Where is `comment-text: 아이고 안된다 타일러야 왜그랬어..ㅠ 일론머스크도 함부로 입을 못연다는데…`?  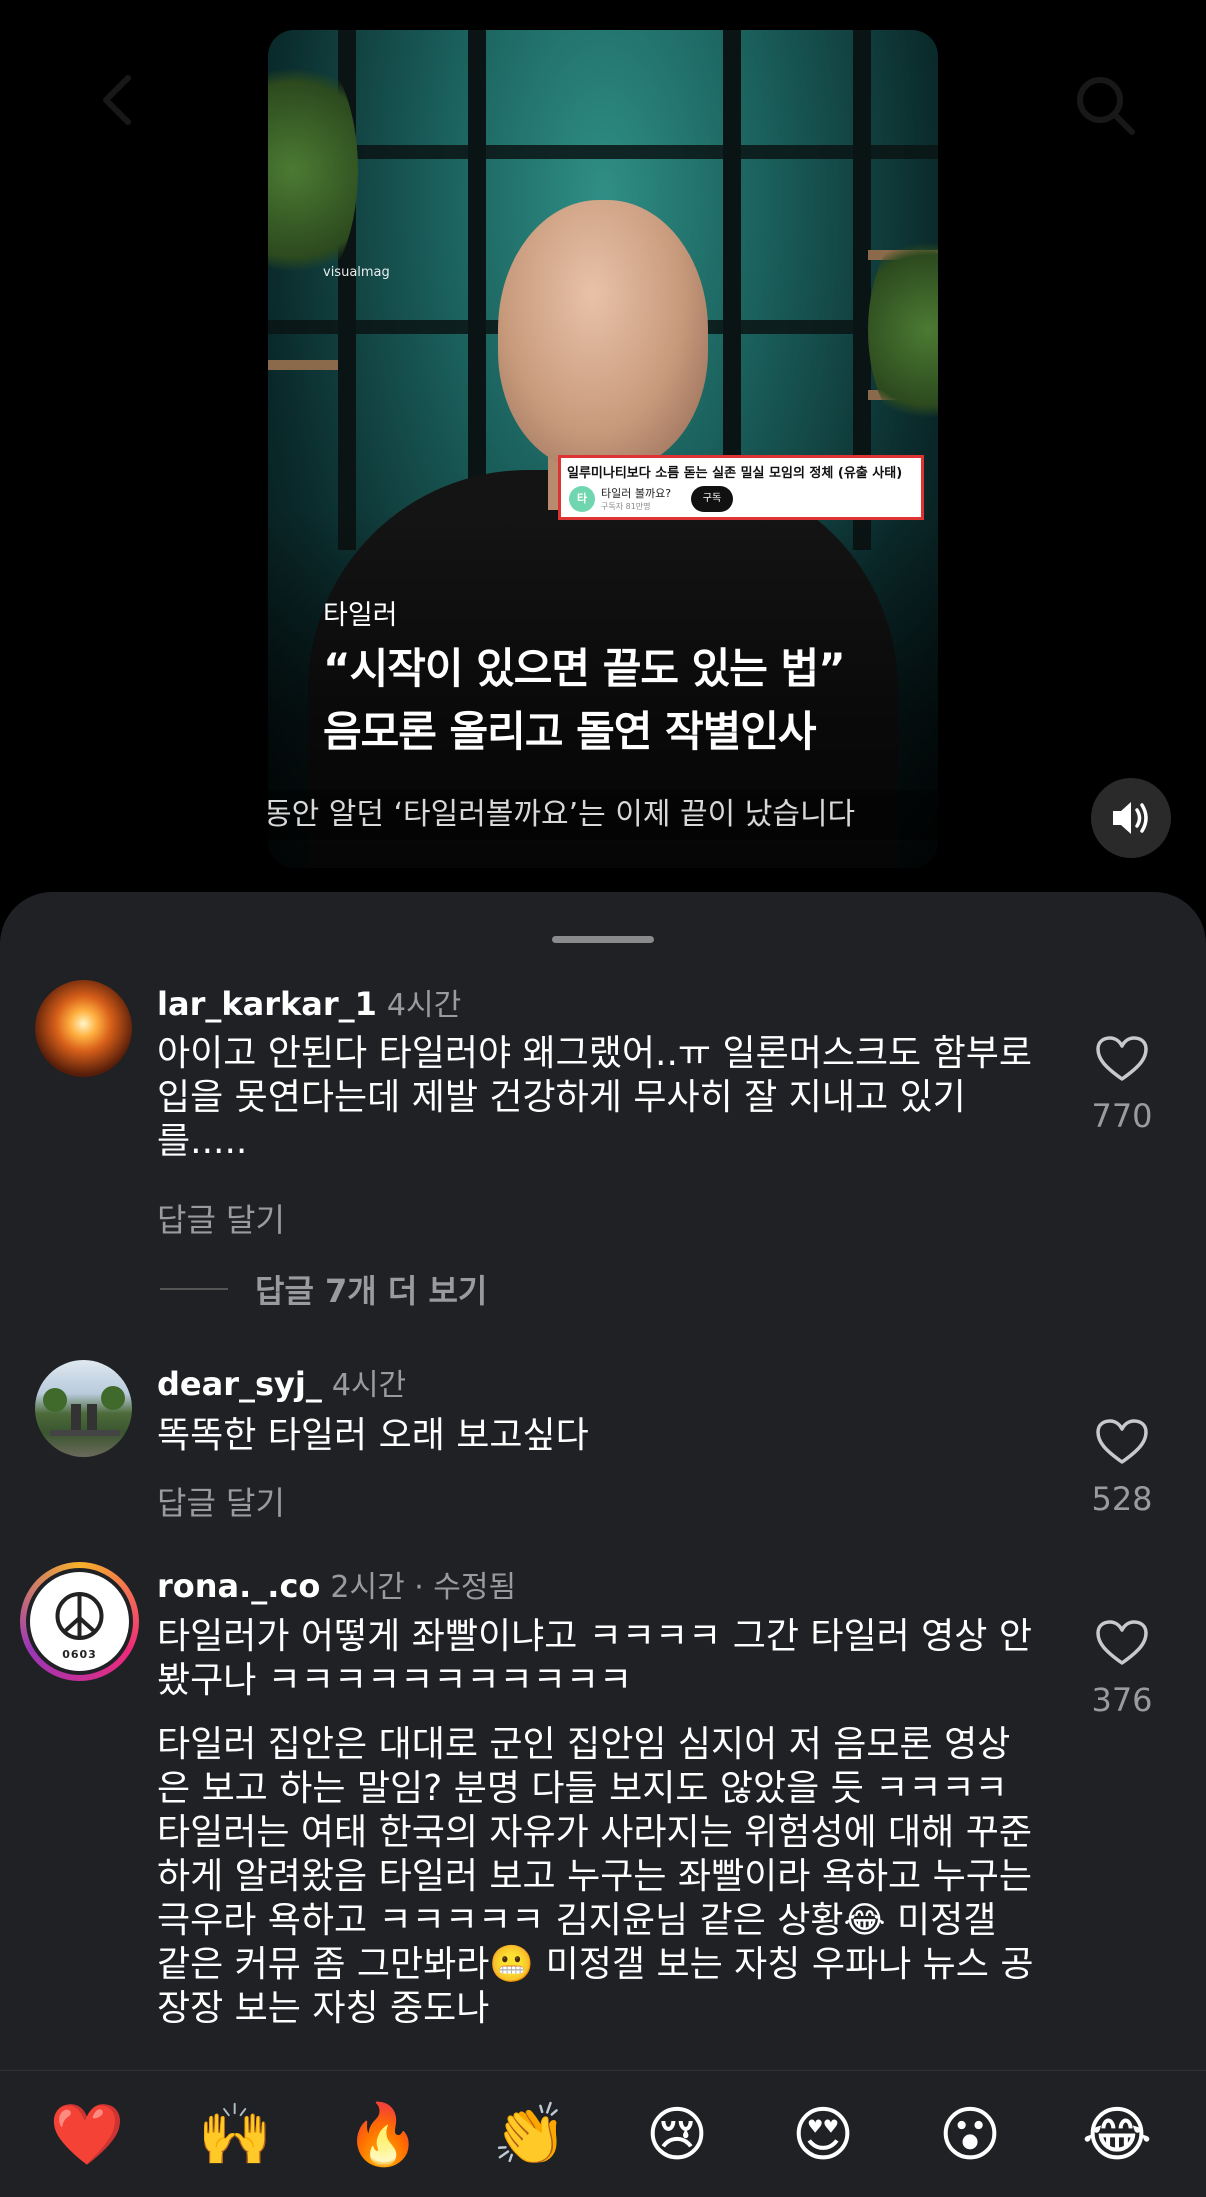
comment-text: 아이고 안된다 타일러야 왜그랬어..ㅠ 일론머스크도 함부로 입을 못연다는데… is located at coordinates (594, 1097).